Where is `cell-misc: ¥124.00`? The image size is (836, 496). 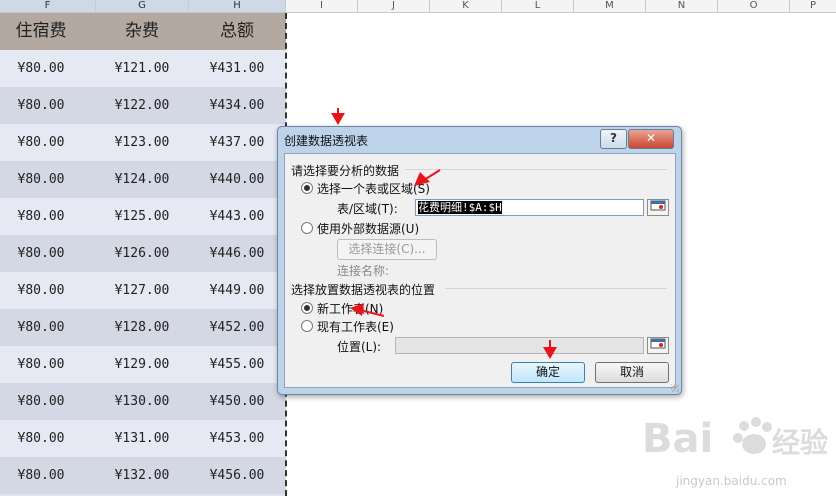 cell-misc: ¥124.00 is located at coordinates (142, 179).